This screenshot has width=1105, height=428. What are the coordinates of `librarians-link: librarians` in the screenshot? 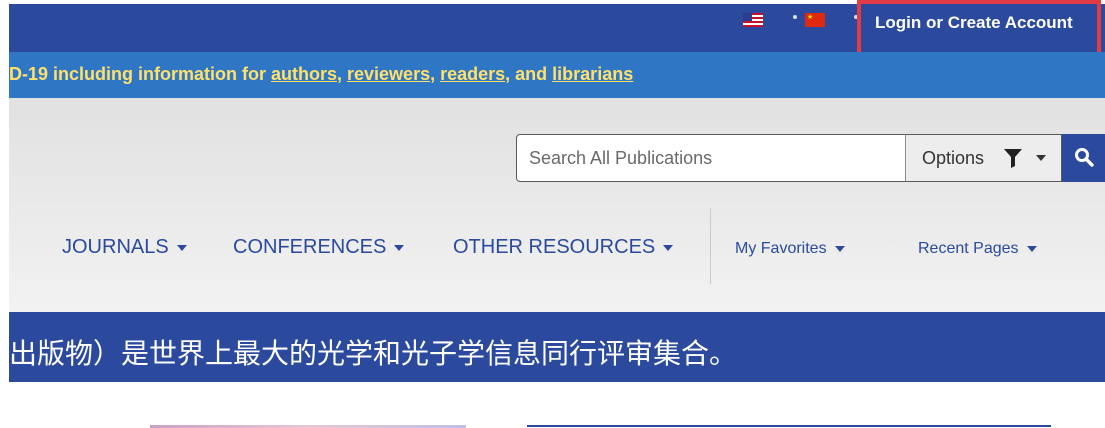 It's located at (592, 74).